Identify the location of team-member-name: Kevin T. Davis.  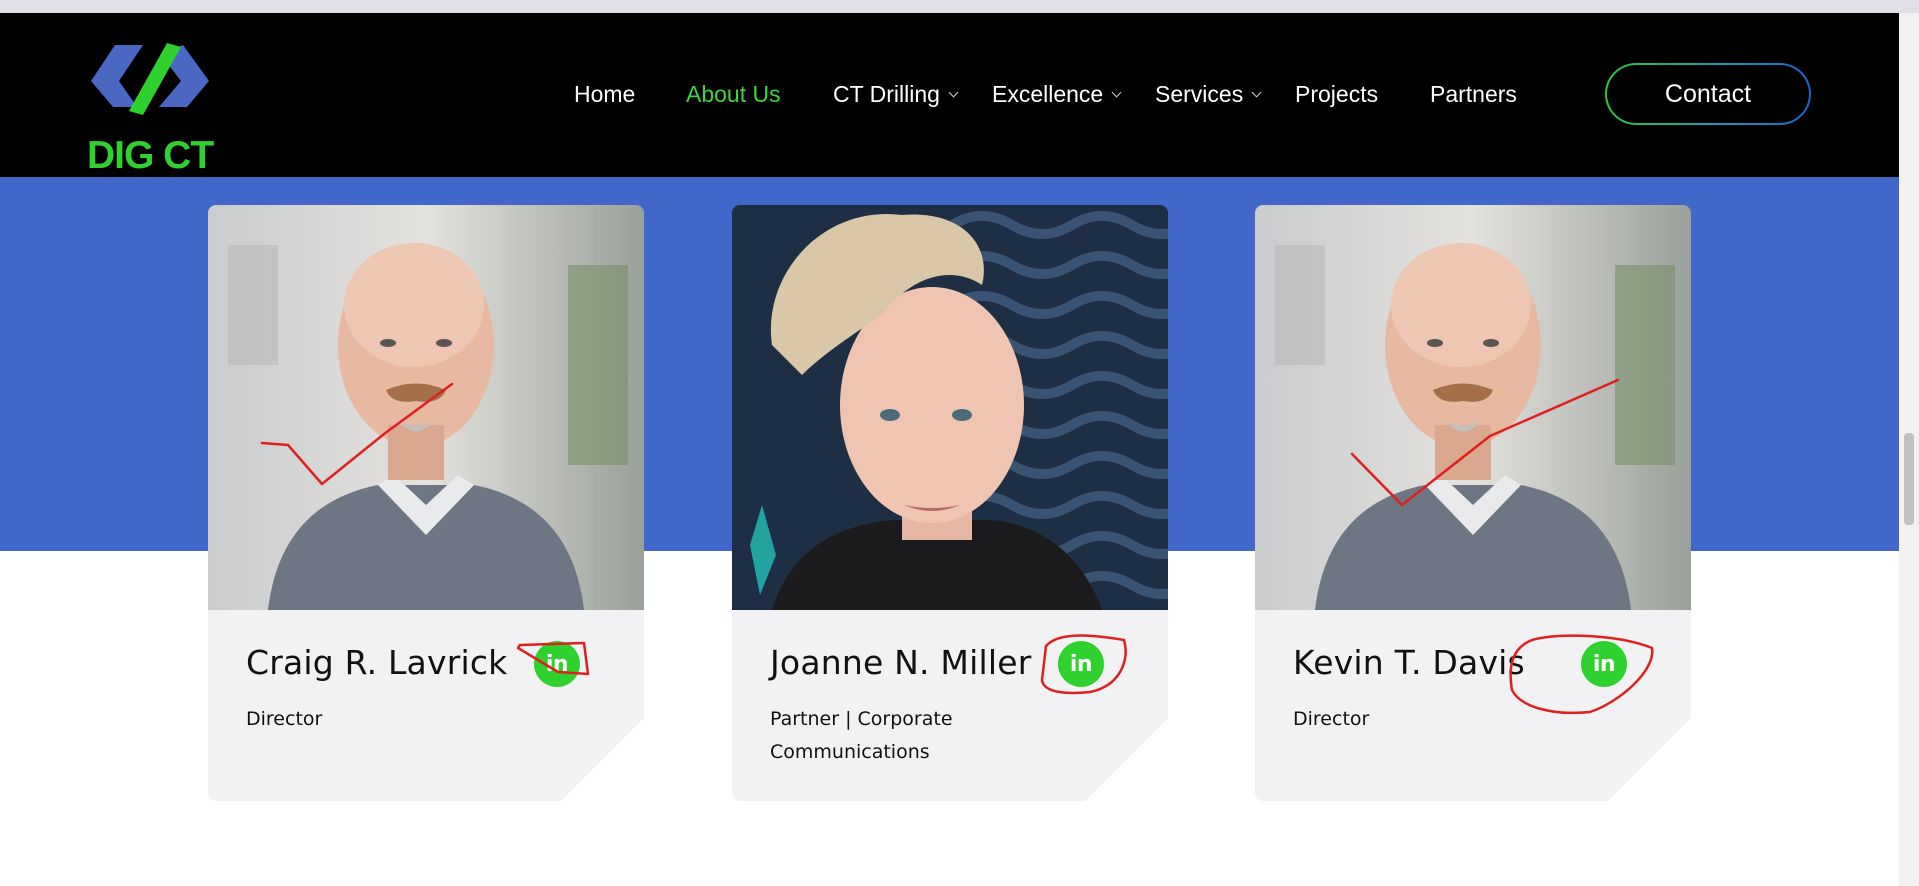
(1409, 662).